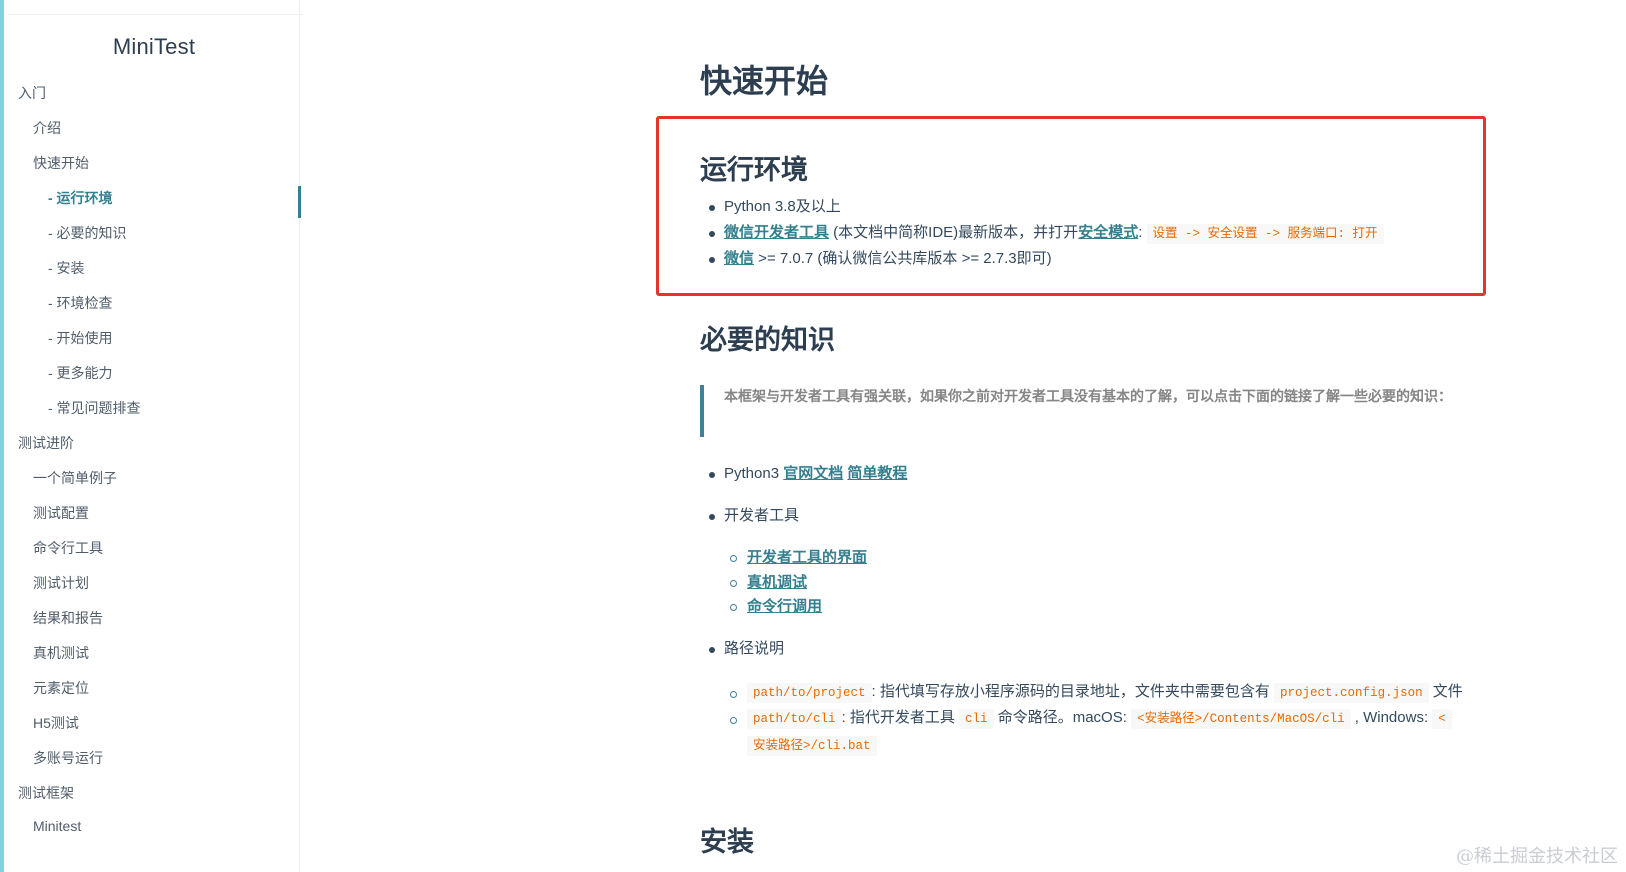  Describe the element at coordinates (754, 170) in the screenshot. I see `section-heading-runtime-env: 运行环境` at that location.